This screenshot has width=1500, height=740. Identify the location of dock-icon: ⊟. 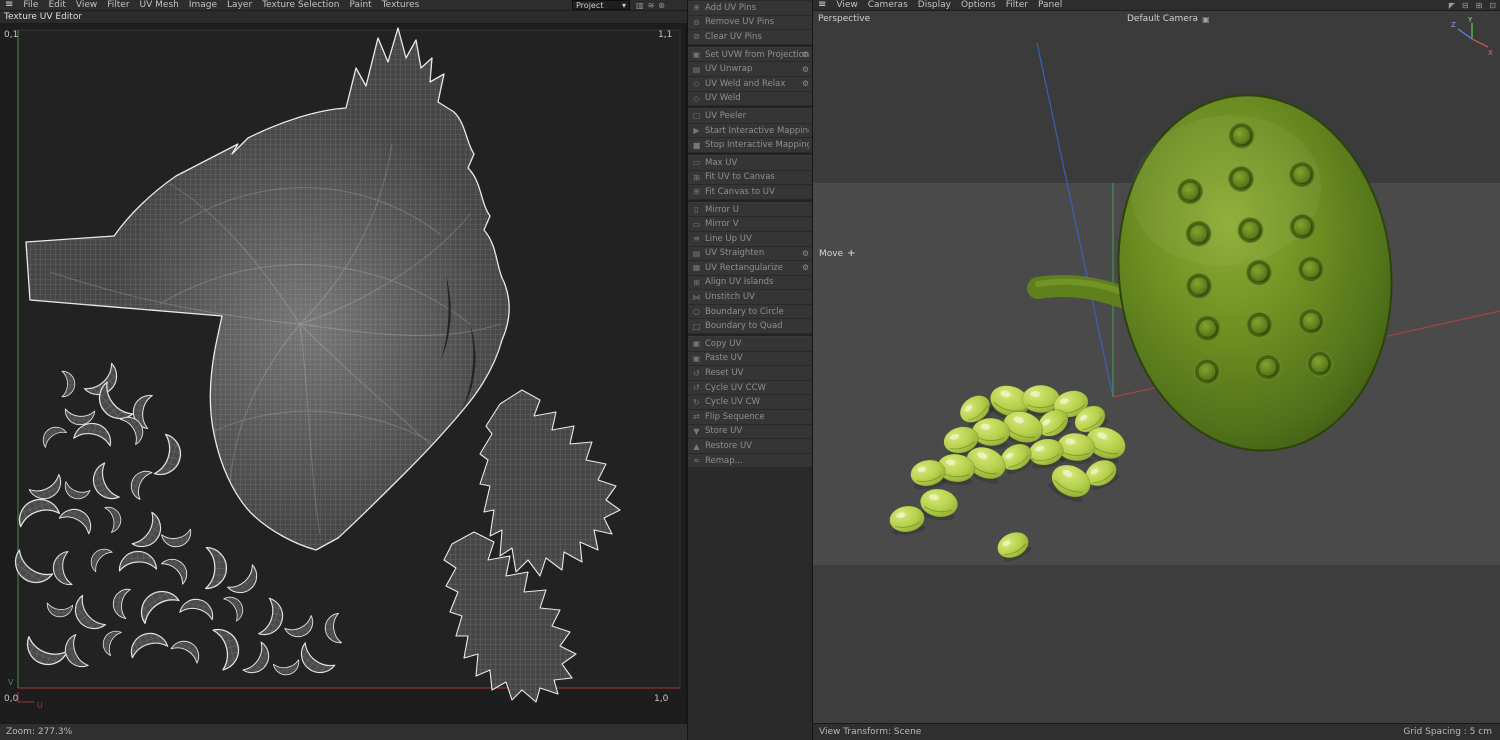
(1465, 5).